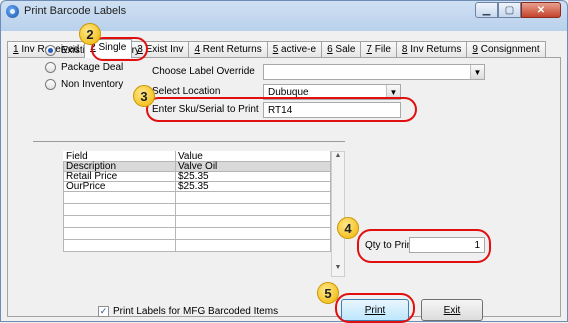 This screenshot has width=568, height=323. I want to click on window-title: Print Barcode Labels, so click(75, 11).